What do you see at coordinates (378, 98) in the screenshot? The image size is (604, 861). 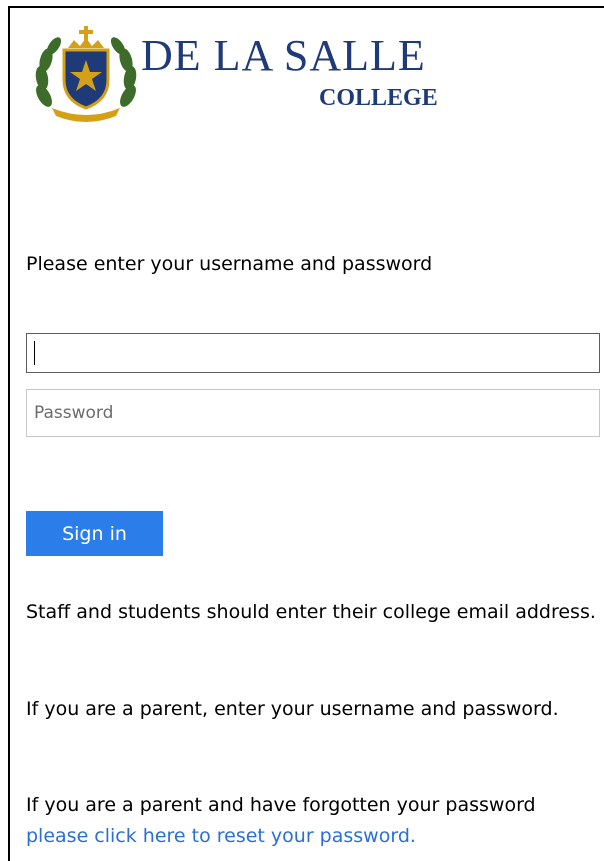 I see `college-subtitle: COLLEGE` at bounding box center [378, 98].